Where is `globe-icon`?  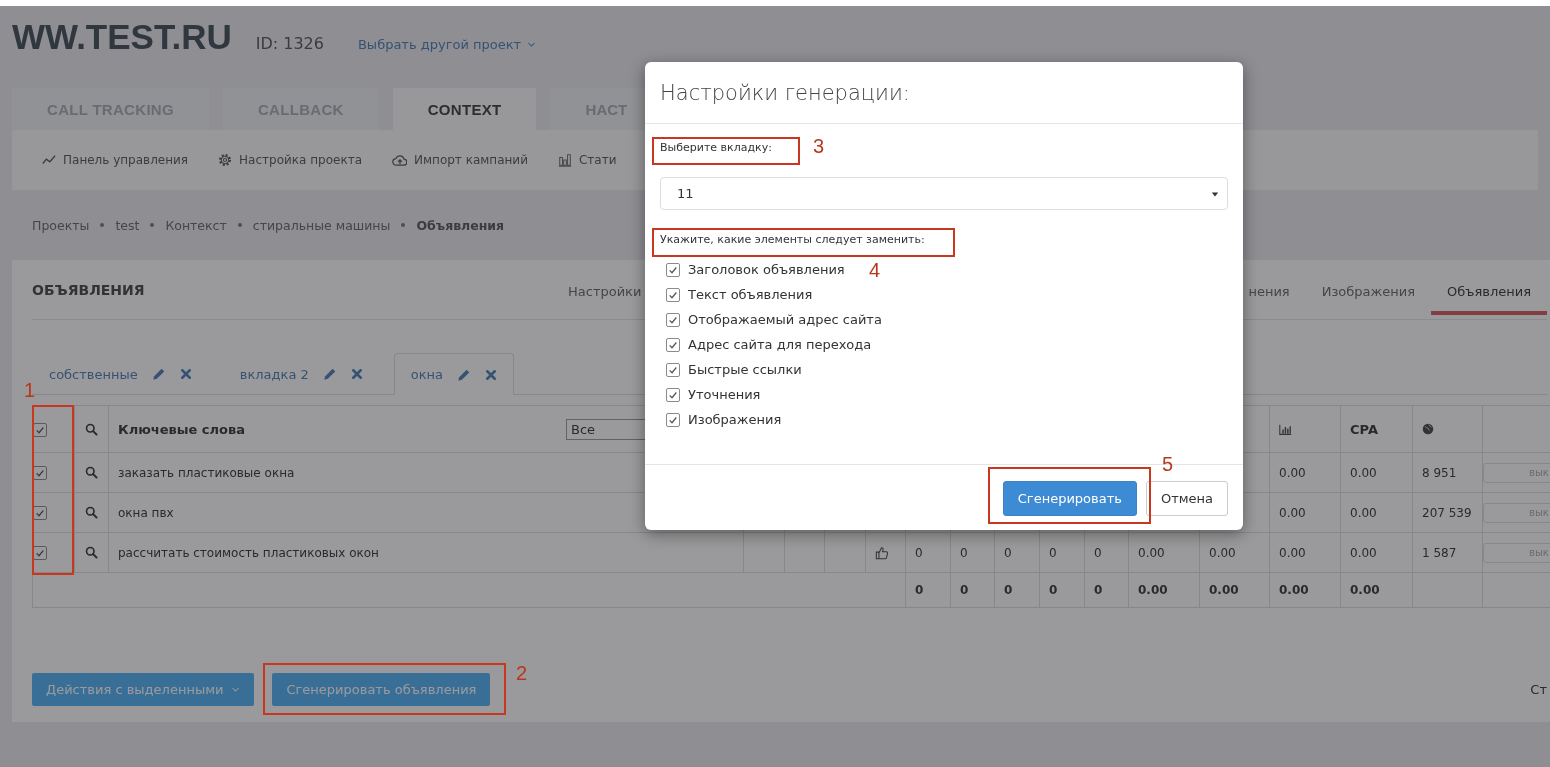 globe-icon is located at coordinates (1428, 429).